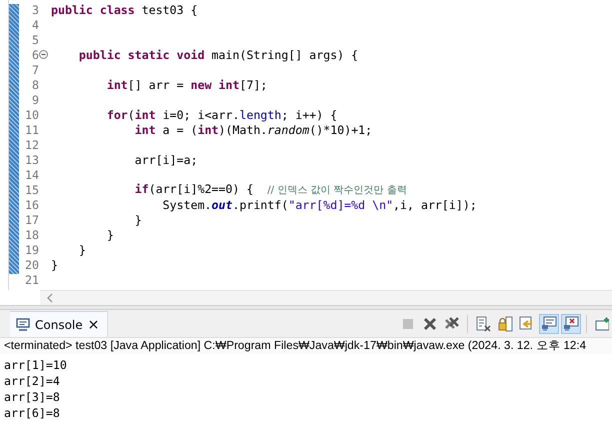  Describe the element at coordinates (505, 324) in the screenshot. I see `lock-document-icon` at that location.